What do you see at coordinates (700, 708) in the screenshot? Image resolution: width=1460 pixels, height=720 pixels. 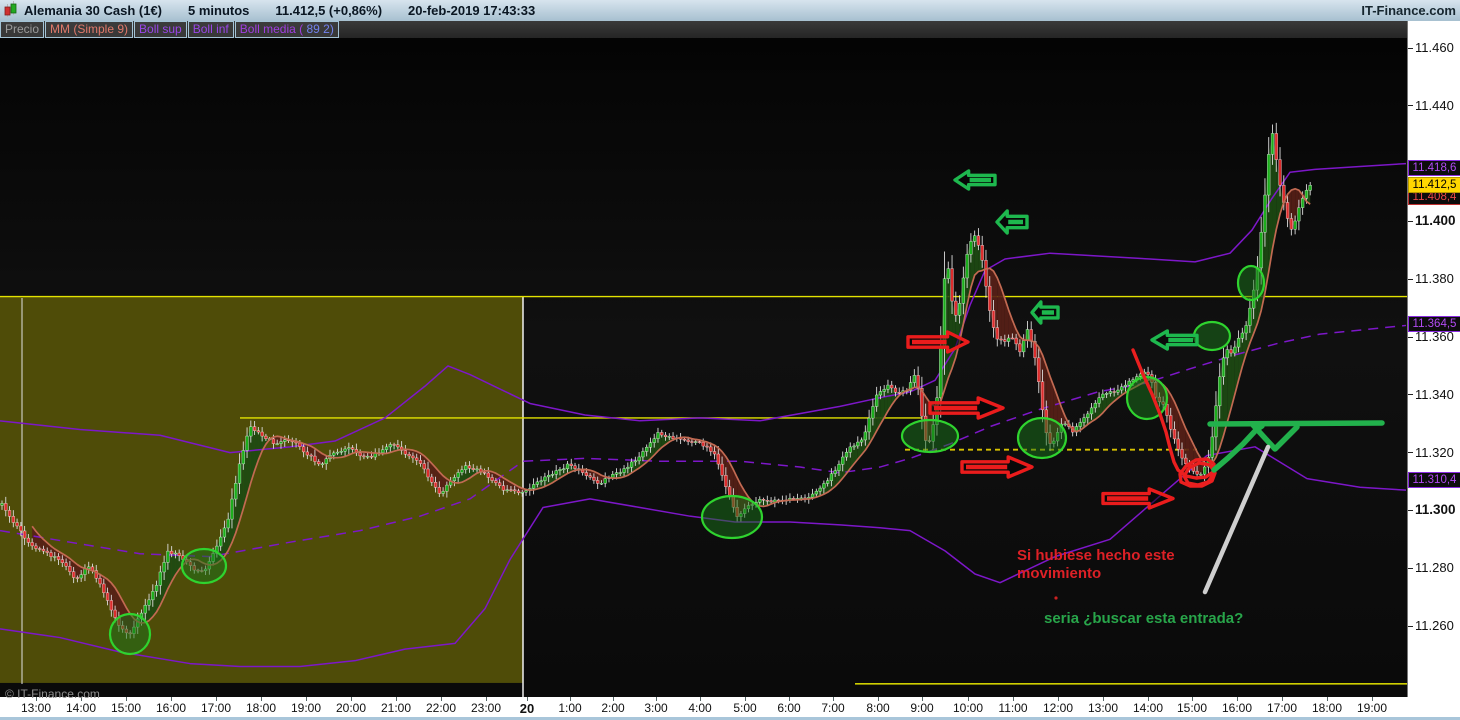 I see `time-axis-label: 4:00` at bounding box center [700, 708].